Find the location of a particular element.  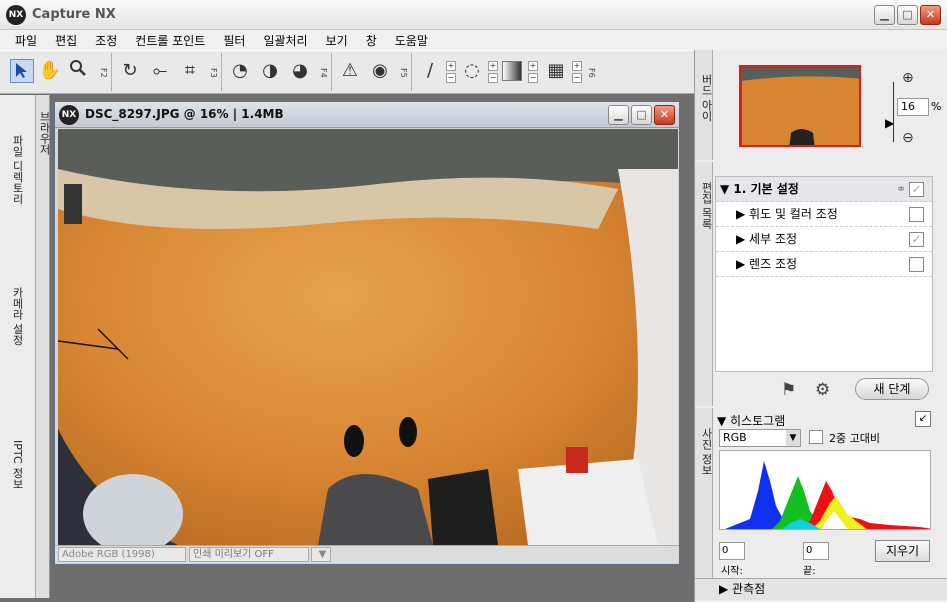

edit-item-lens: ▶ 렌즈 조정 is located at coordinates (824, 264).